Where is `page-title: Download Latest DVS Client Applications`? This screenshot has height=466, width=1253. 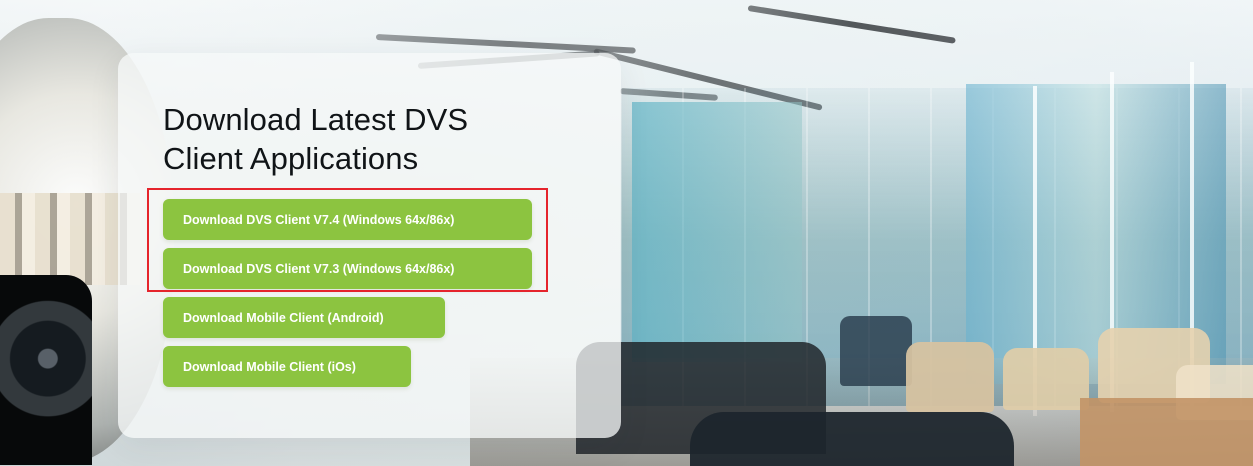
page-title: Download Latest DVS Client Applications is located at coordinates (316, 139).